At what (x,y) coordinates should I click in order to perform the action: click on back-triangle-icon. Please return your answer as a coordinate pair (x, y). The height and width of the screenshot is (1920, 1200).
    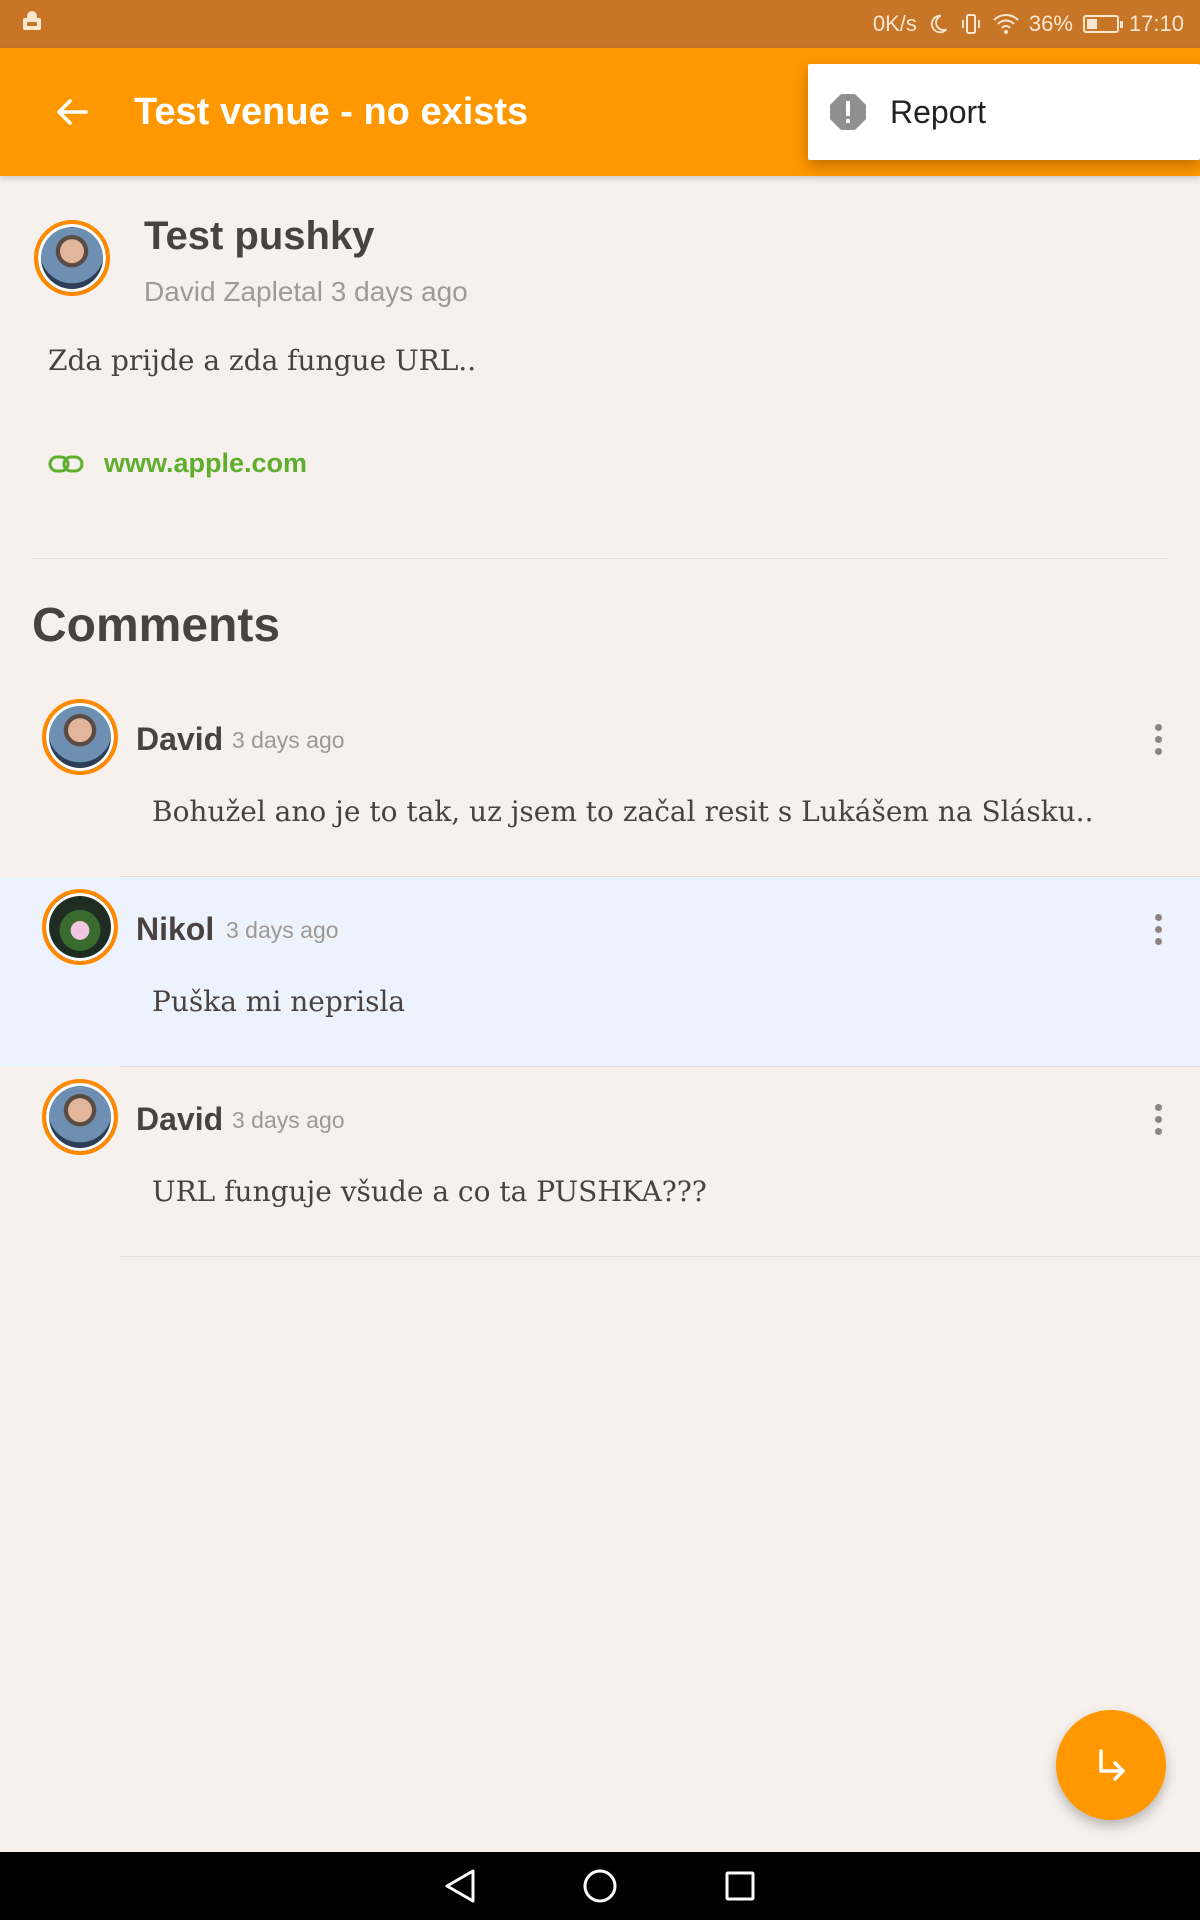
    Looking at the image, I should click on (460, 1886).